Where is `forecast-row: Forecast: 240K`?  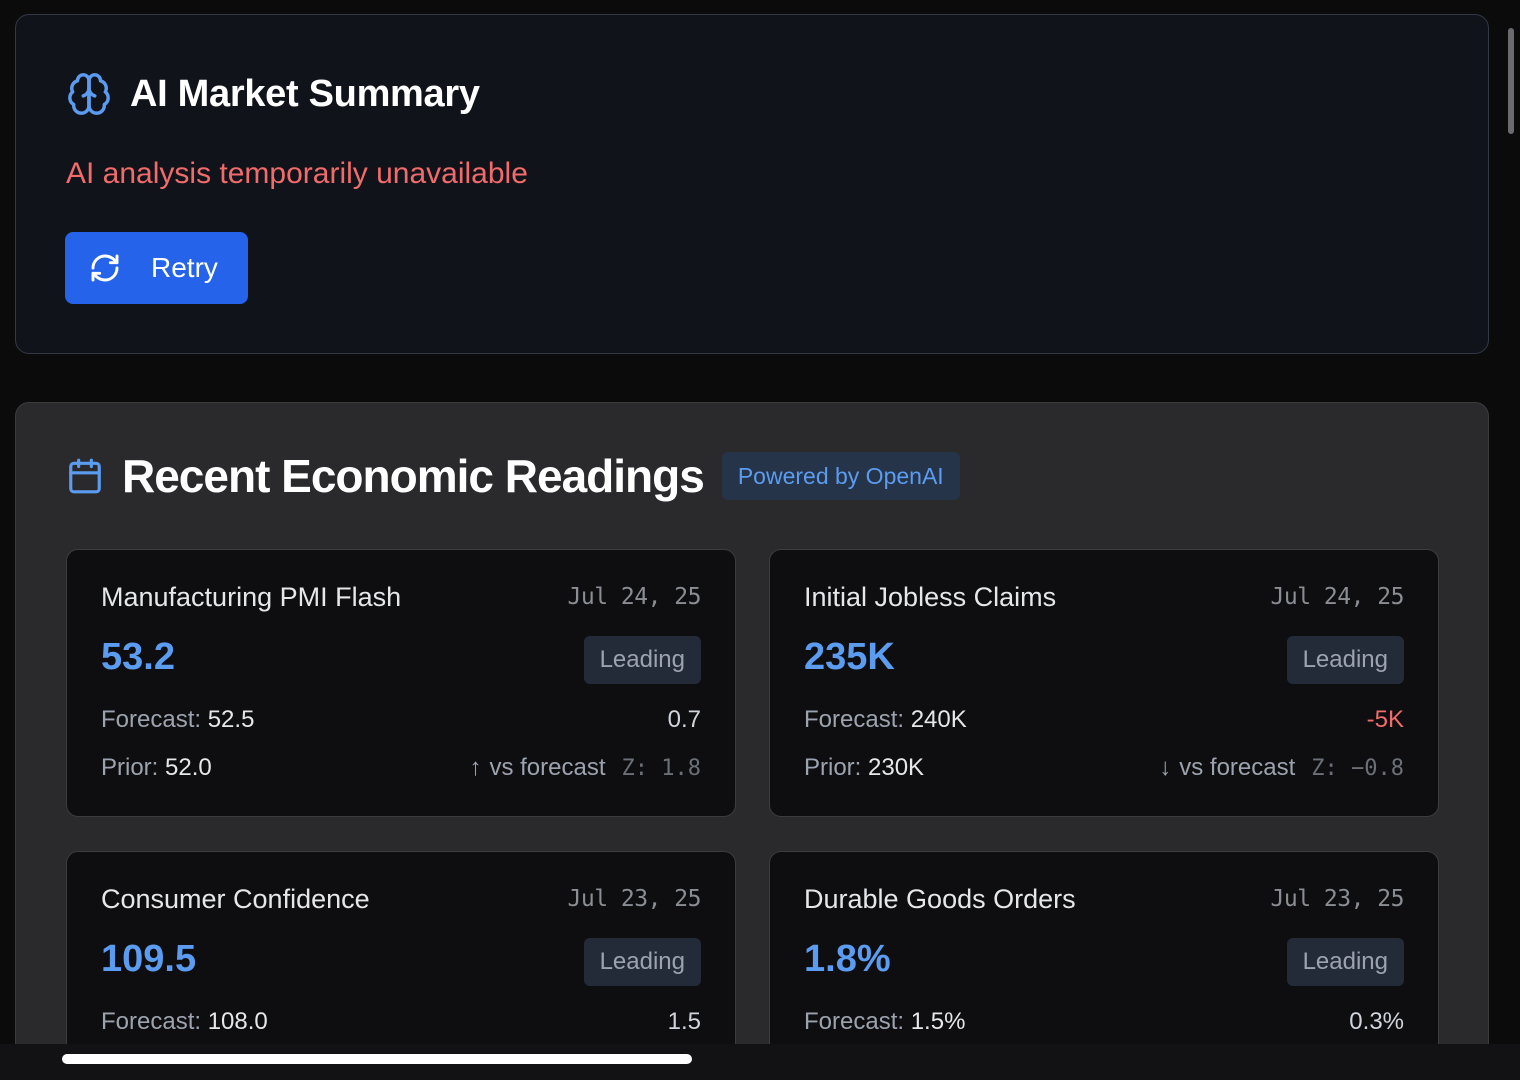 forecast-row: Forecast: 240K is located at coordinates (885, 720).